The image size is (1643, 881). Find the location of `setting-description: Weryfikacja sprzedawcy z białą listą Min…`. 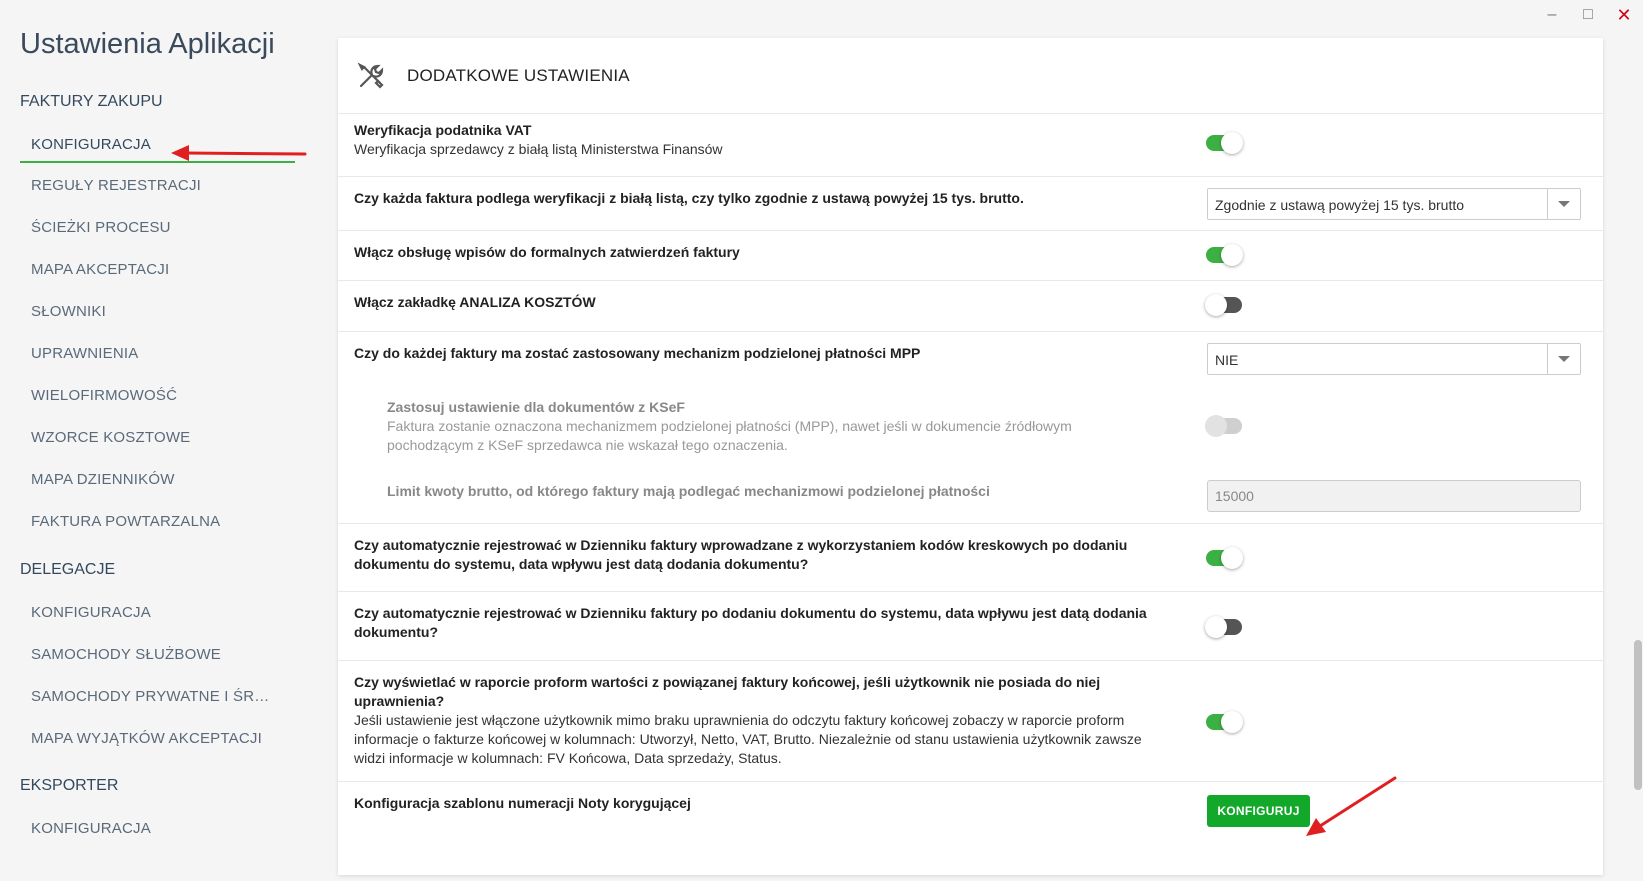

setting-description: Weryfikacja sprzedawcy z białą listą Min… is located at coordinates (538, 149).